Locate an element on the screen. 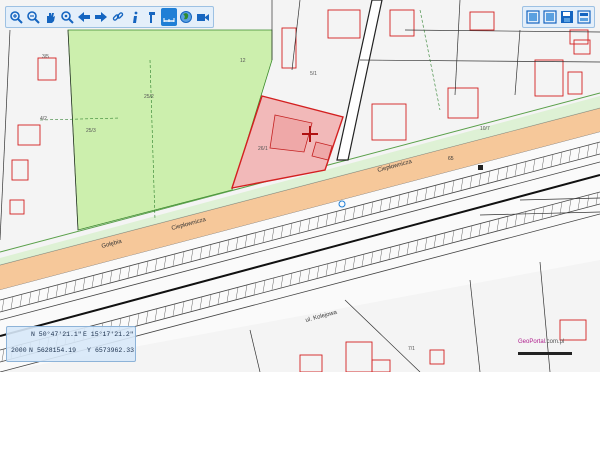 The width and height of the screenshot is (600, 450). zoom-extent-tool is located at coordinates (67, 17).